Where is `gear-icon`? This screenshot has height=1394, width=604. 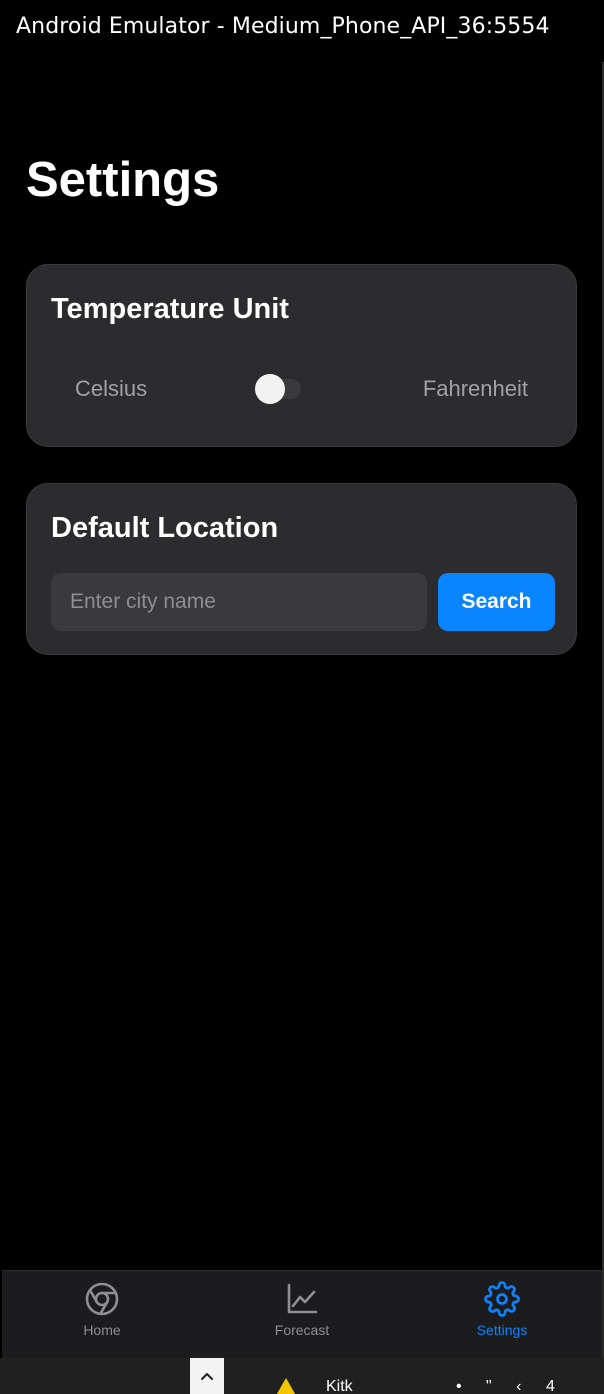 gear-icon is located at coordinates (502, 1299).